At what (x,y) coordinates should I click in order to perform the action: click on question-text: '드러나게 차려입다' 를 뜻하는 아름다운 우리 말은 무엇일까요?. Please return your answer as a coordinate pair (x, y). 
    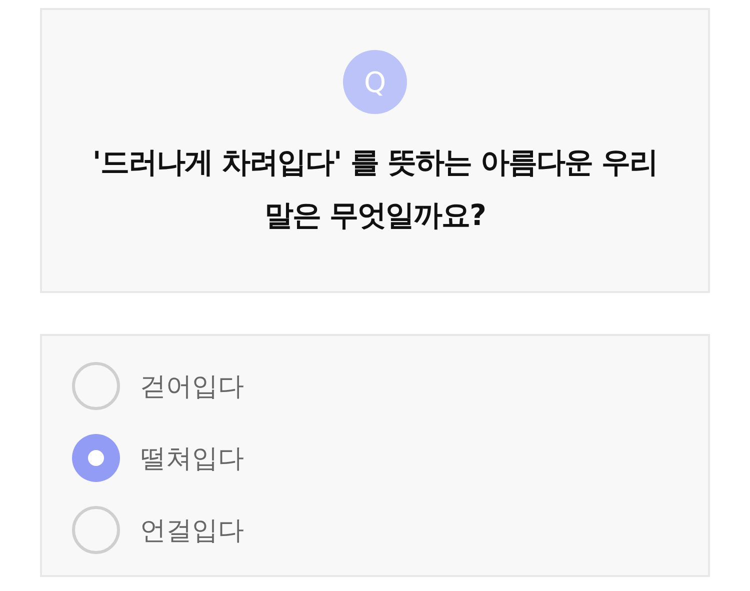
    Looking at the image, I should click on (375, 189).